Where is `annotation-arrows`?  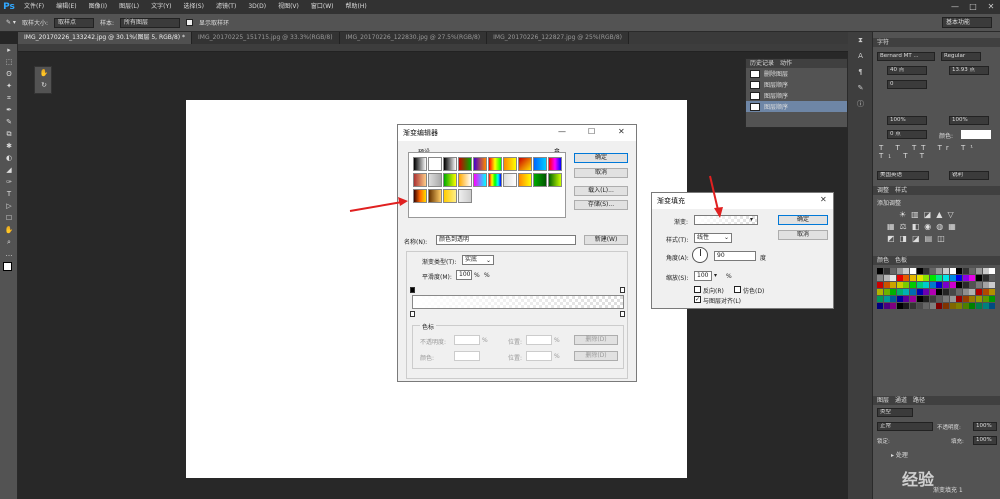
annotation-arrows is located at coordinates (536, 196).